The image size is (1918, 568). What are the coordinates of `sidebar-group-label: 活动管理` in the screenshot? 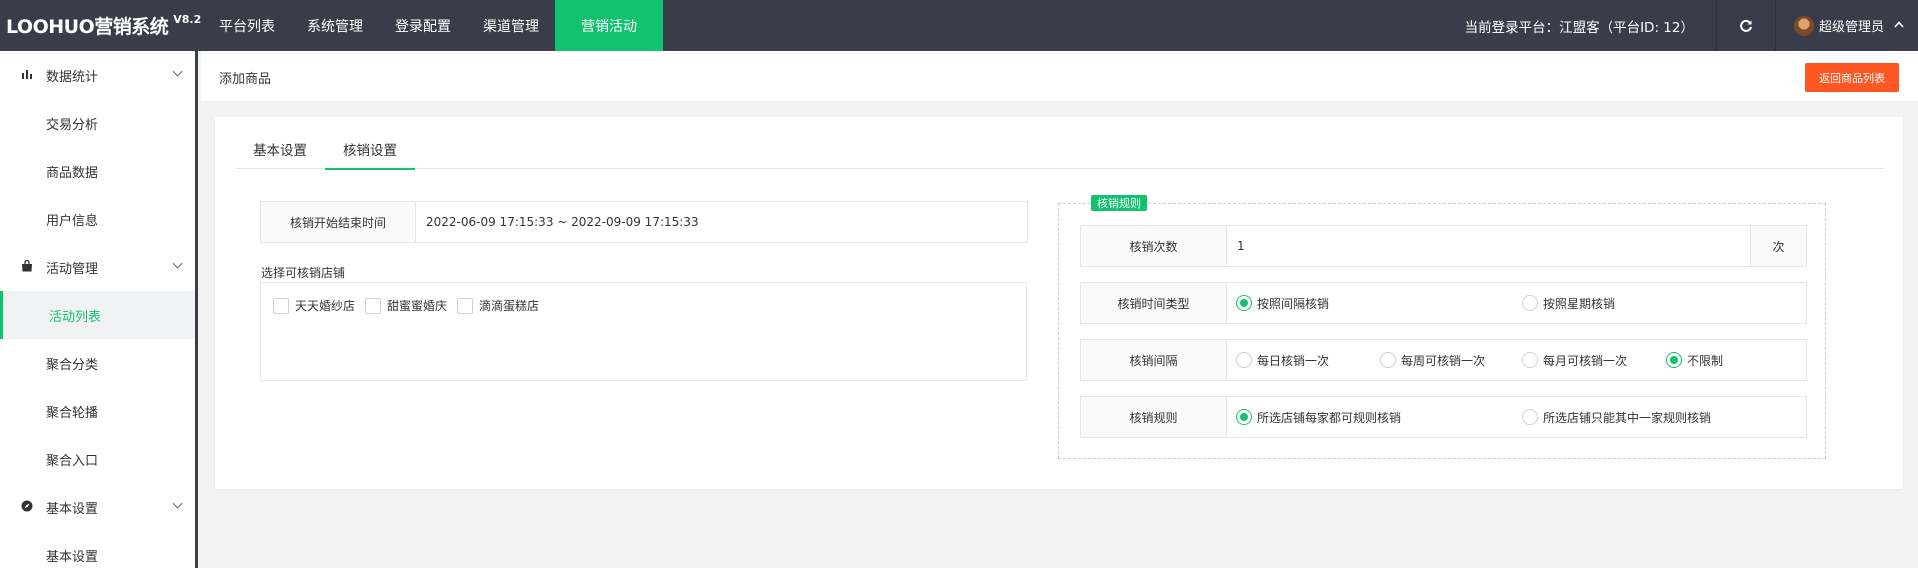 It's located at (72, 269).